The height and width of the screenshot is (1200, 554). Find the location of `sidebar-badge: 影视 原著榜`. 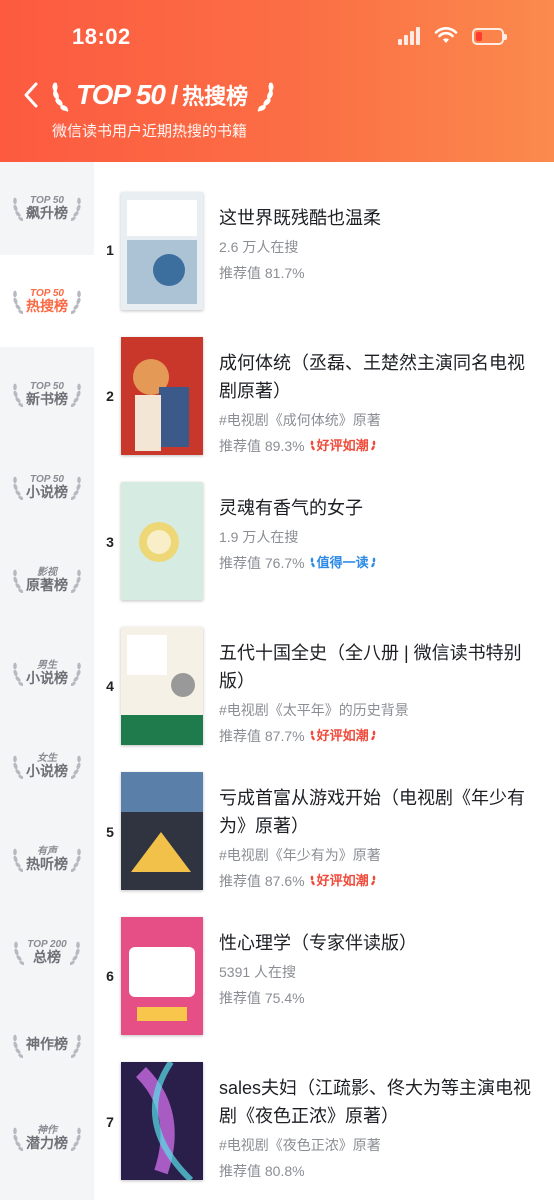

sidebar-badge: 影视 原著榜 is located at coordinates (47, 580).